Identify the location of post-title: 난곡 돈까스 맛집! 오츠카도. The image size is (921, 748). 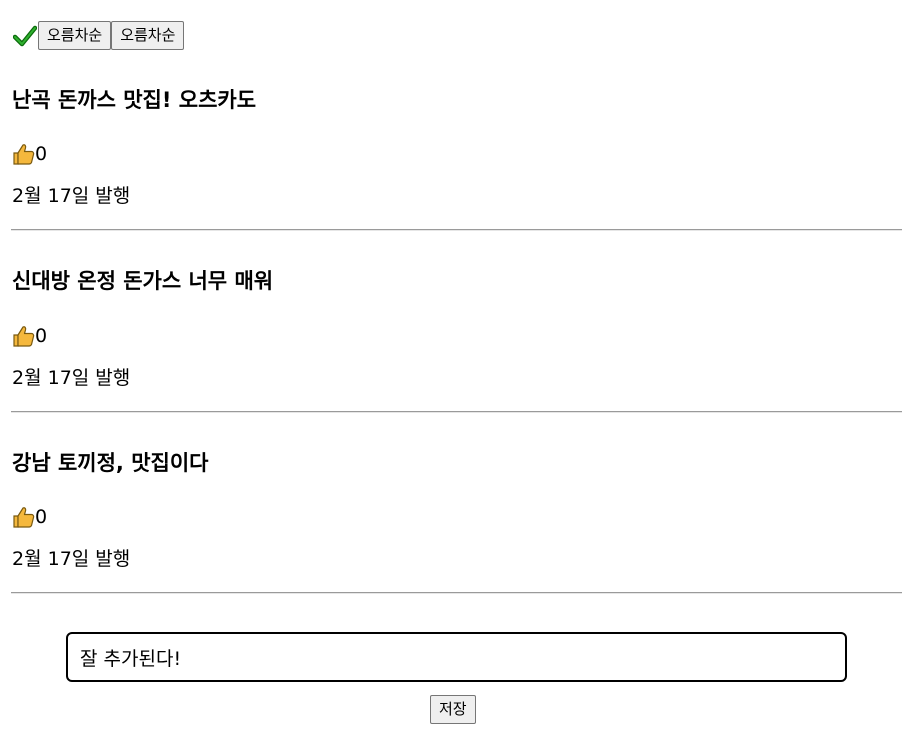
(134, 100).